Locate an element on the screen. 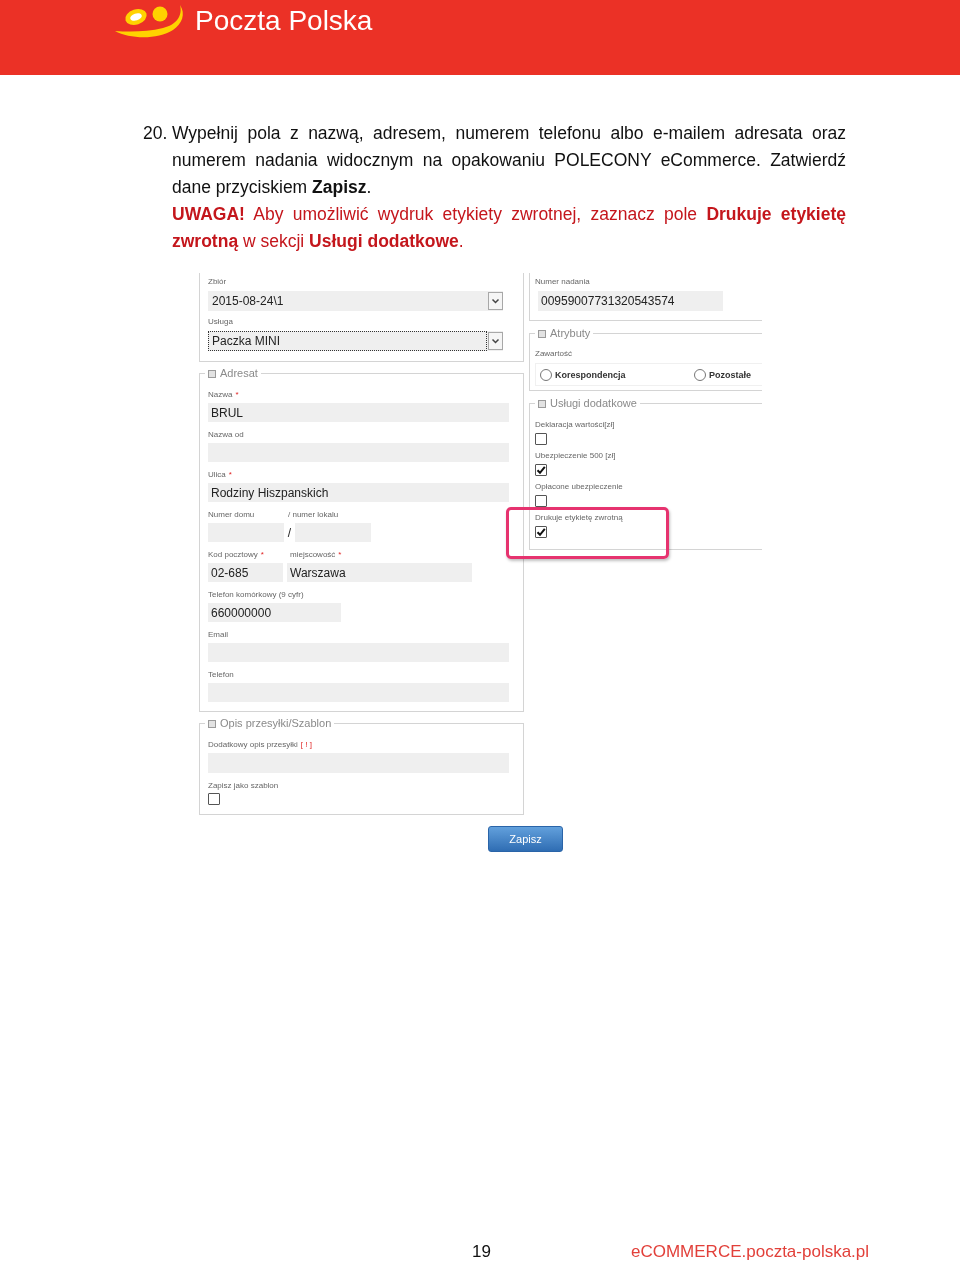  save-button: Zapisz is located at coordinates (525, 839).